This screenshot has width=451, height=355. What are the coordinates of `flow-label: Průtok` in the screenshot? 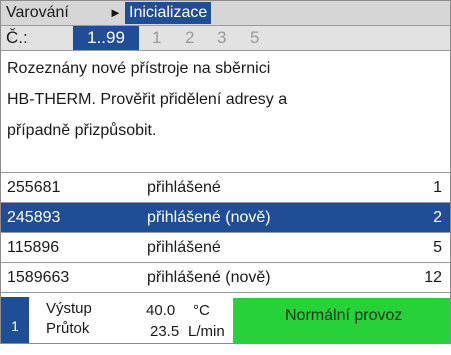 It's located at (68, 328).